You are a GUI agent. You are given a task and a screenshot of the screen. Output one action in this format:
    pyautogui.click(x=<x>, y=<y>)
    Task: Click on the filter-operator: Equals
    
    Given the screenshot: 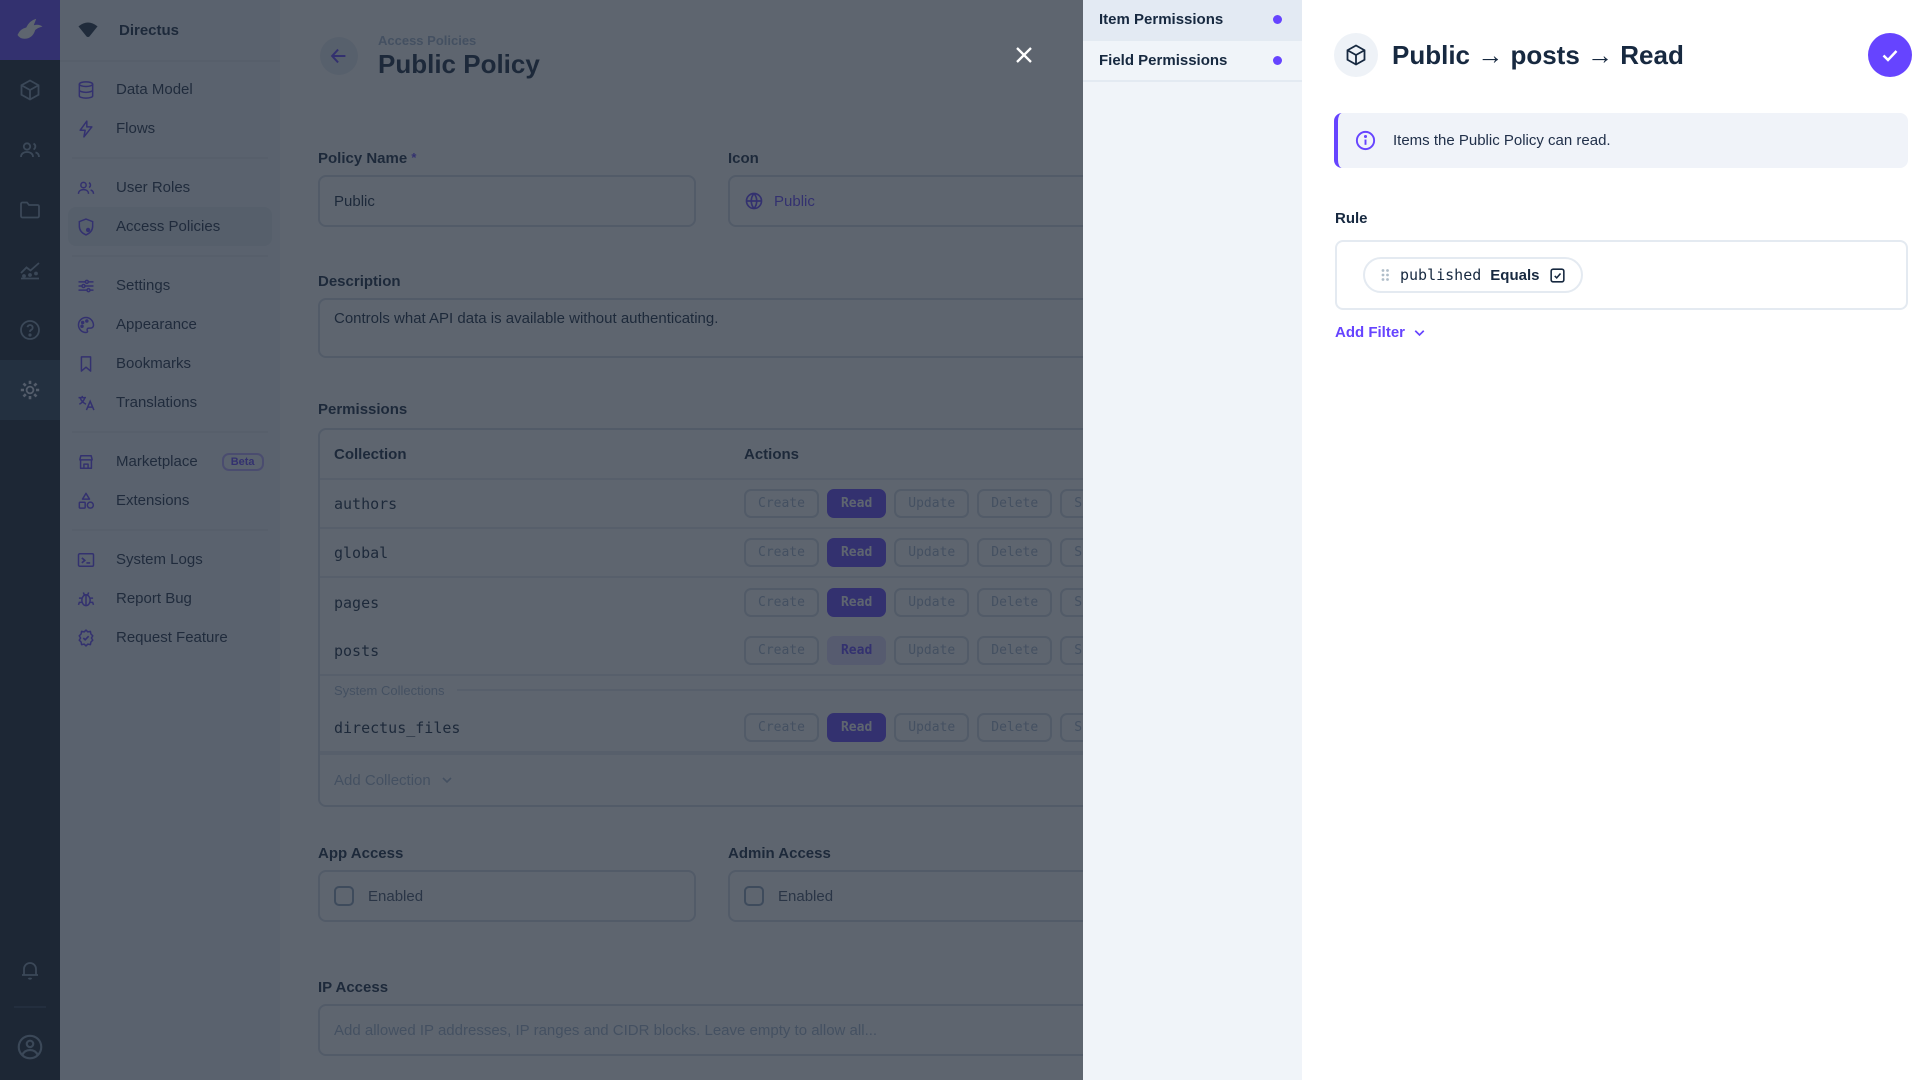 What is the action you would take?
    pyautogui.click(x=1514, y=275)
    